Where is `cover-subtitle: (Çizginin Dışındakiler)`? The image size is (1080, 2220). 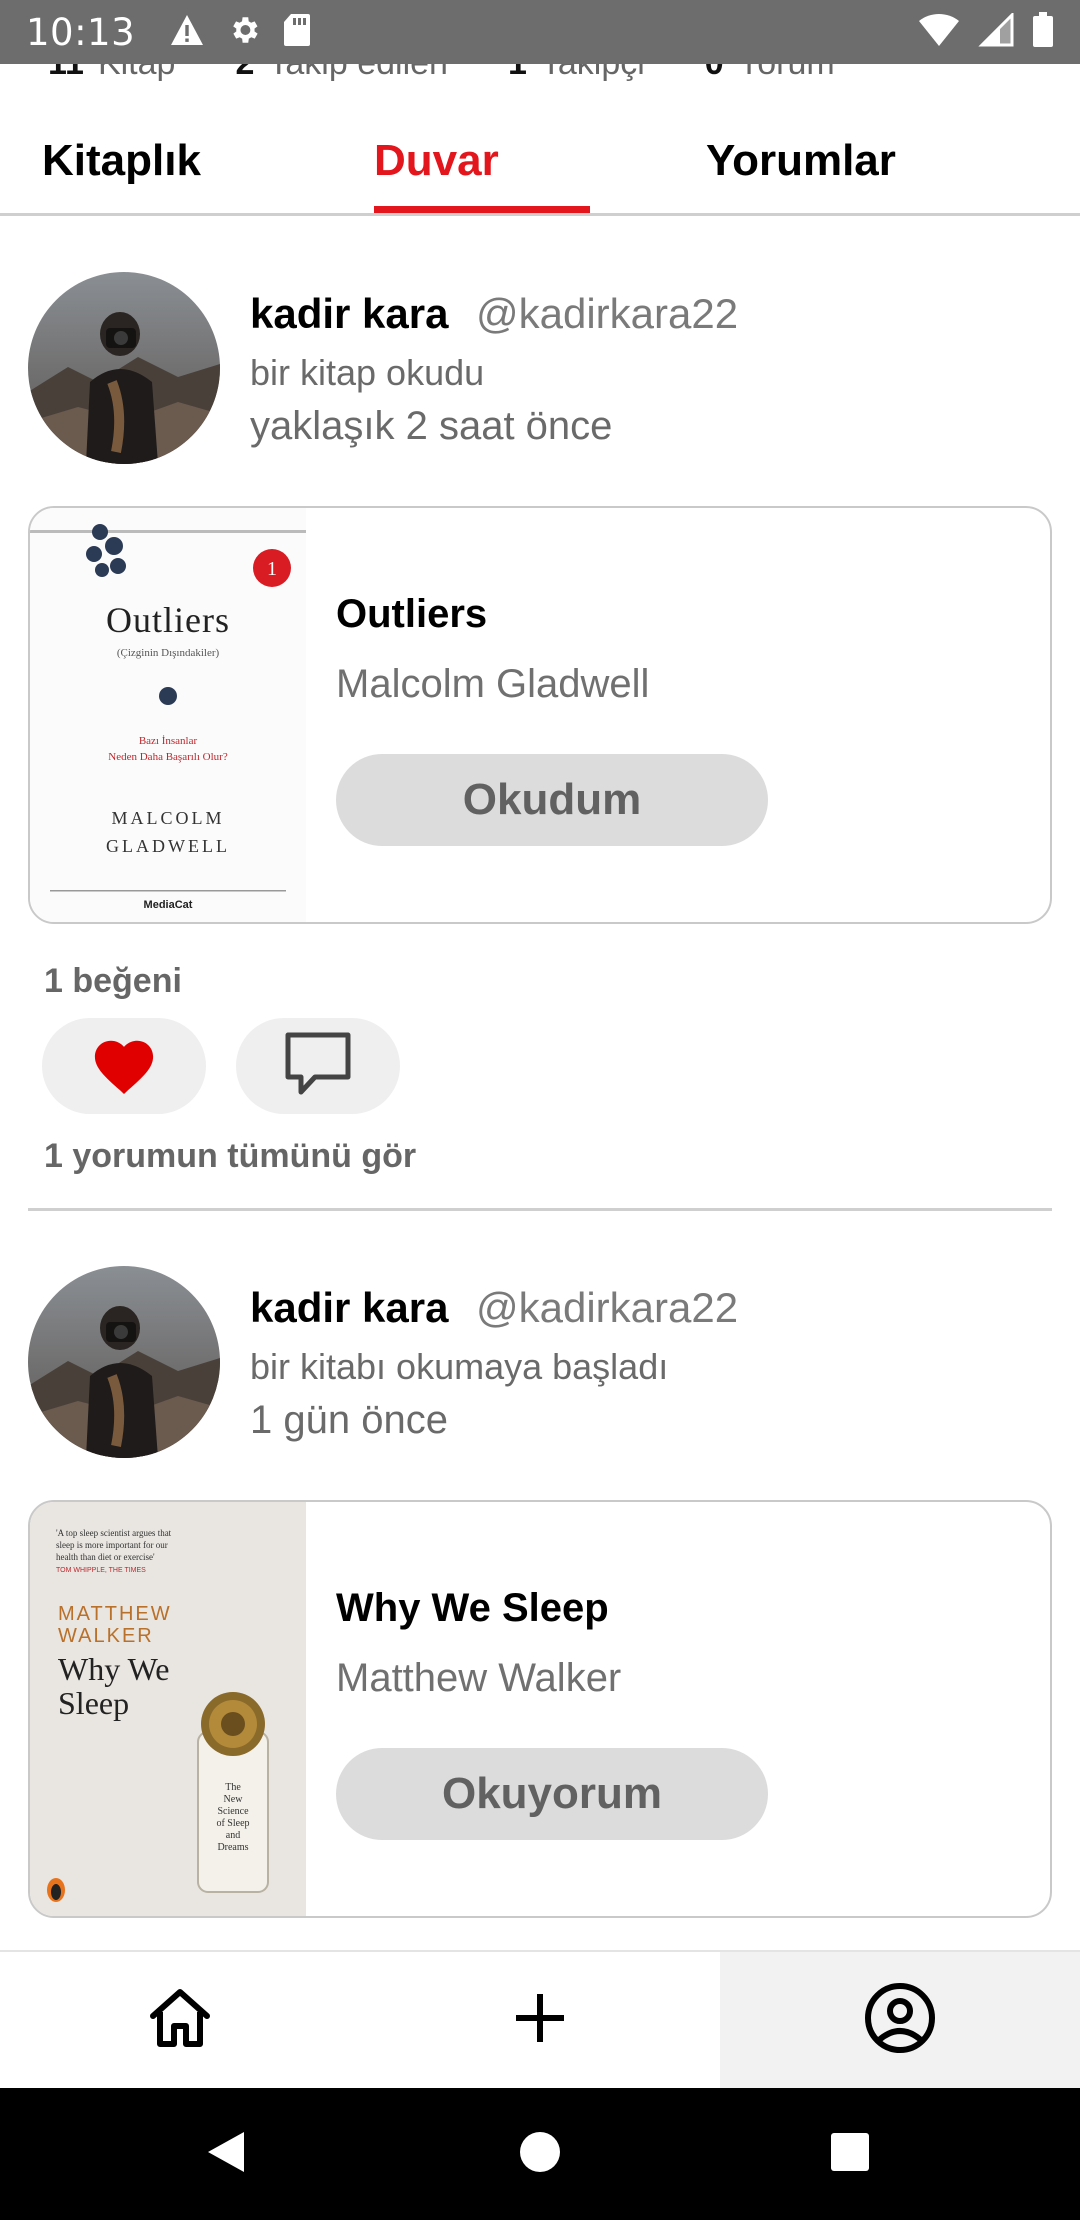
cover-subtitle: (Çizginin Dışındakiler) is located at coordinates (168, 653).